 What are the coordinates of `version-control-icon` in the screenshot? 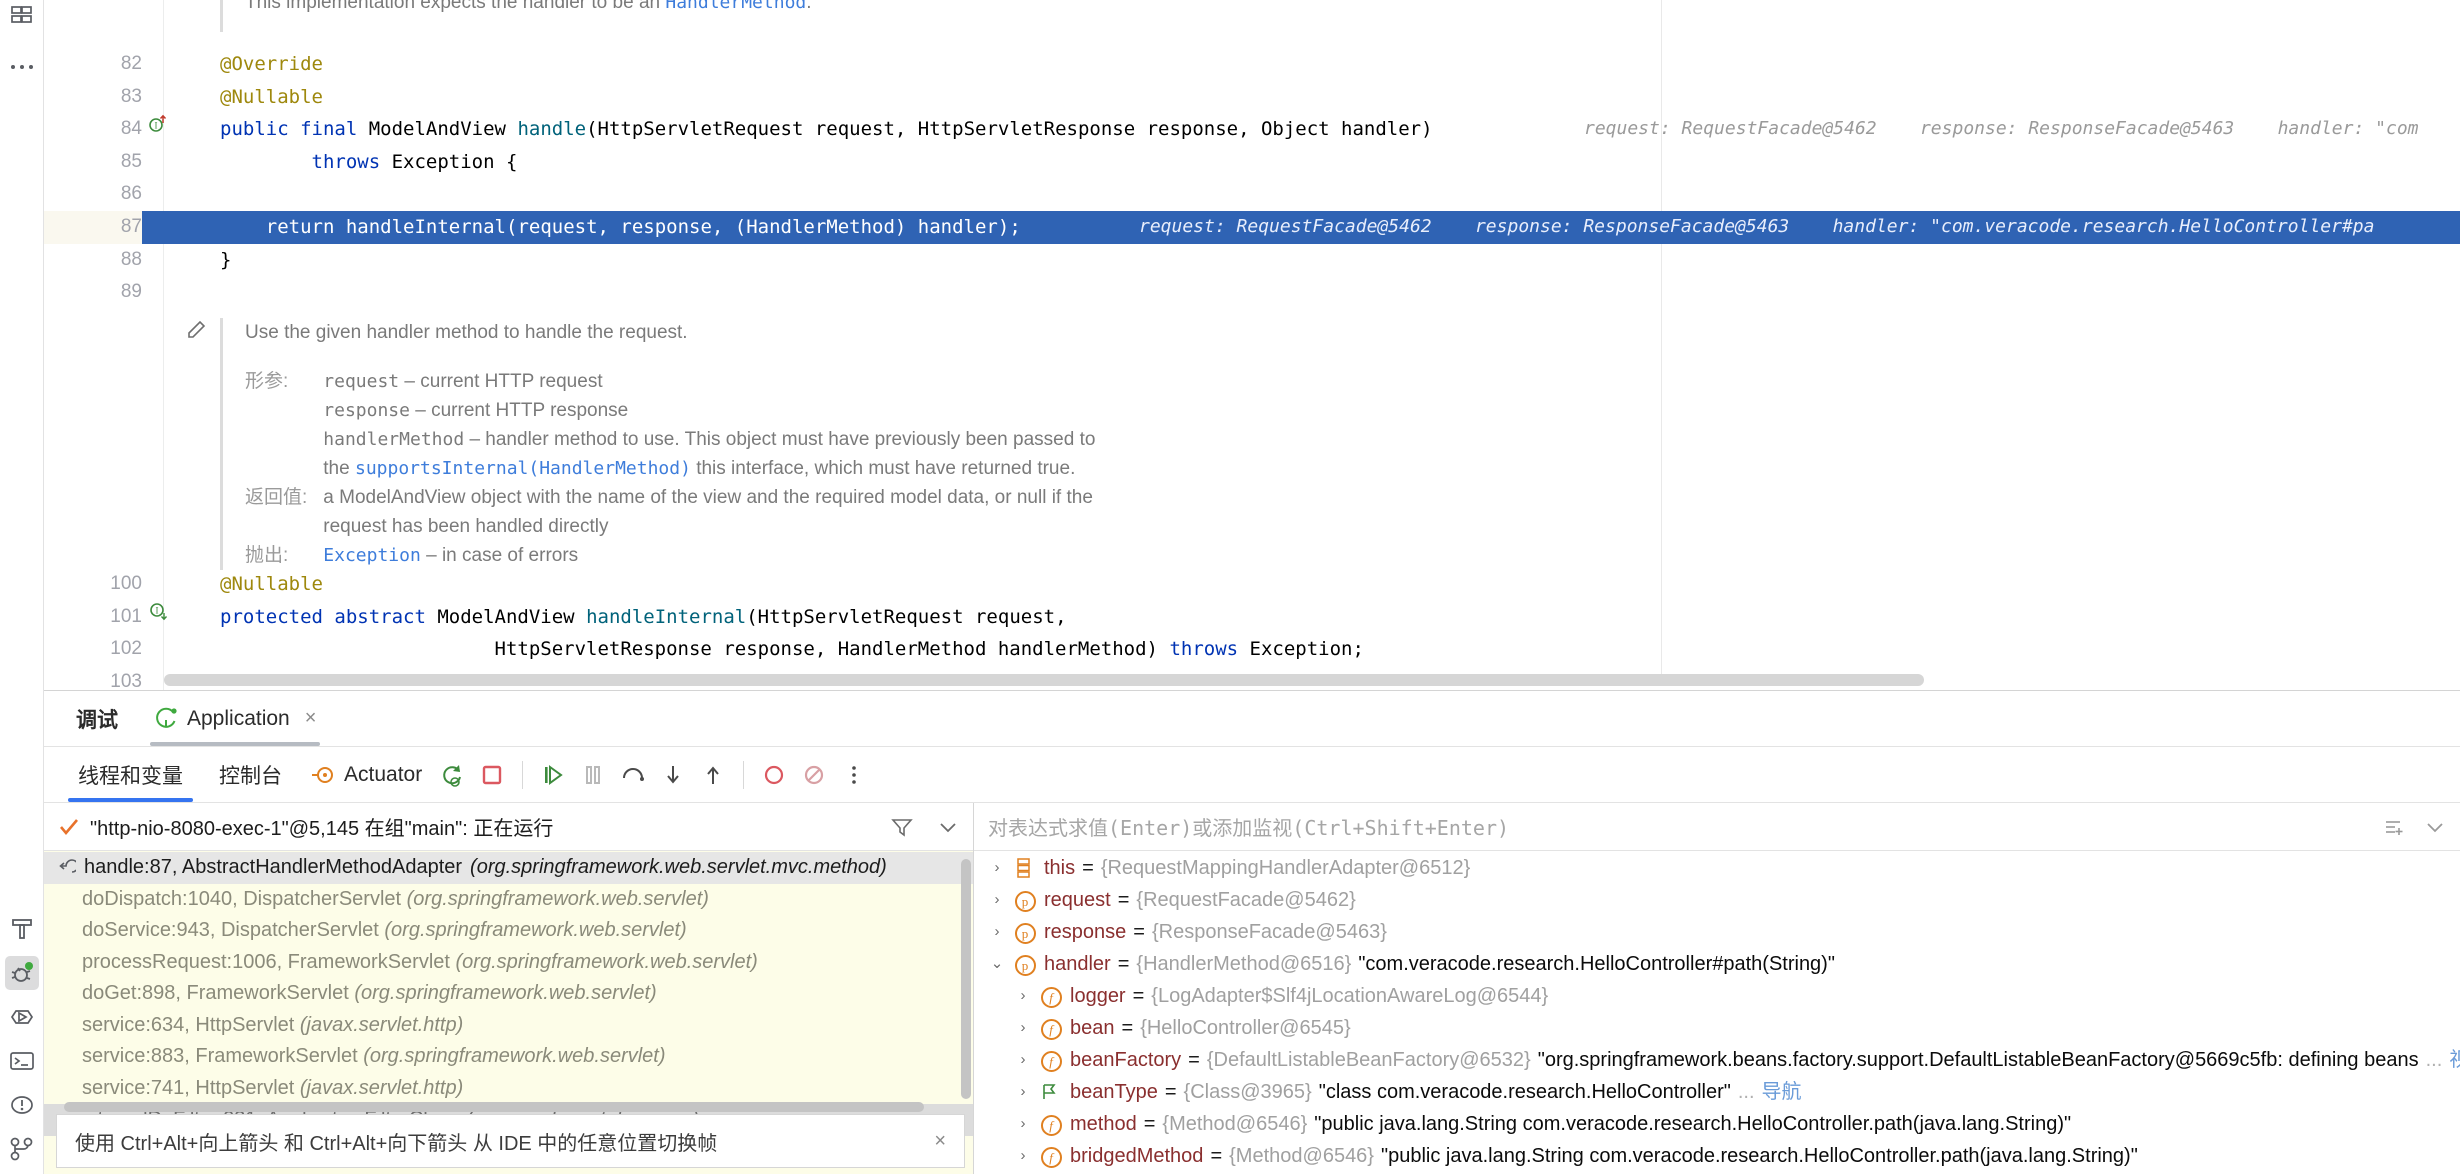 It's located at (22, 1149).